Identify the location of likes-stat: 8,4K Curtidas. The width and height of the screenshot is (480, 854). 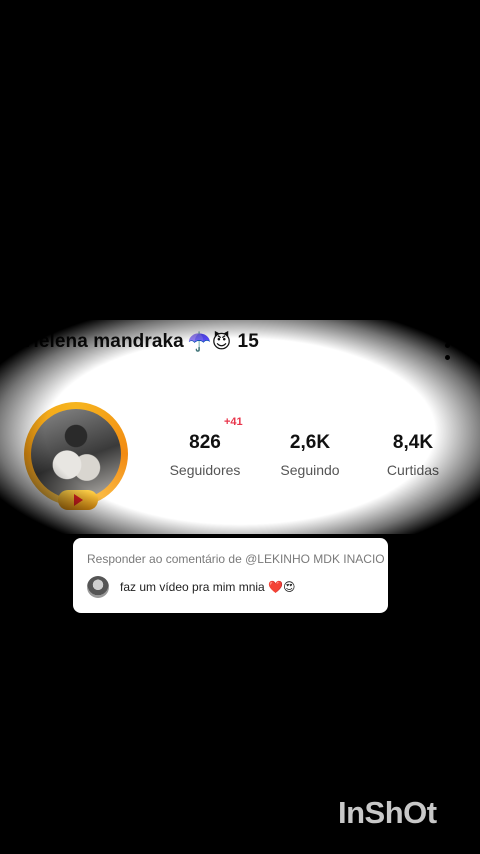
(413, 455).